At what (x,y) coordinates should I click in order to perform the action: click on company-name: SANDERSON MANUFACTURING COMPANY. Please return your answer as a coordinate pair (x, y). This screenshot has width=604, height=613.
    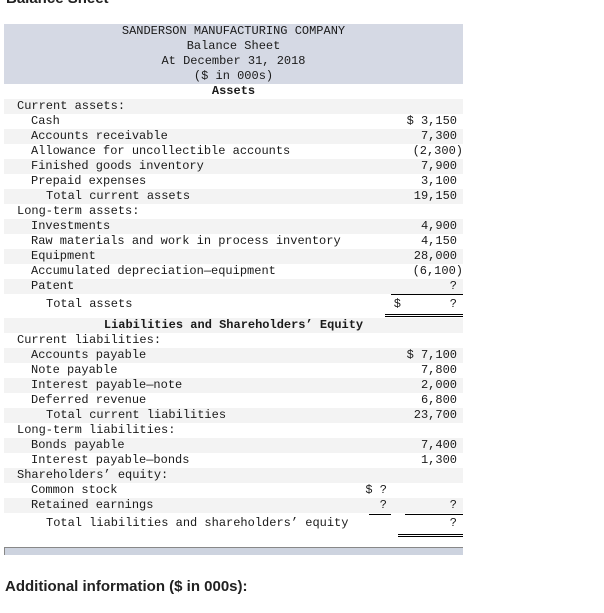
    Looking at the image, I should click on (233, 31).